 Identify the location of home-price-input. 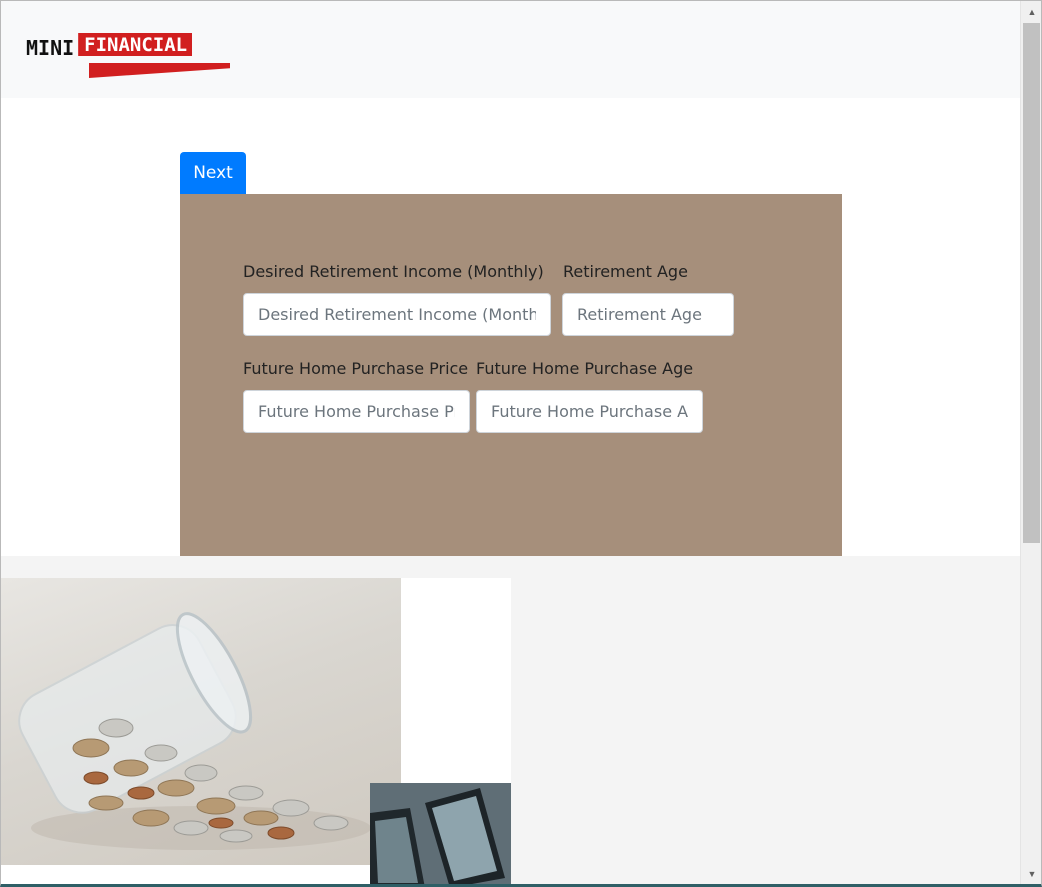
(356, 411).